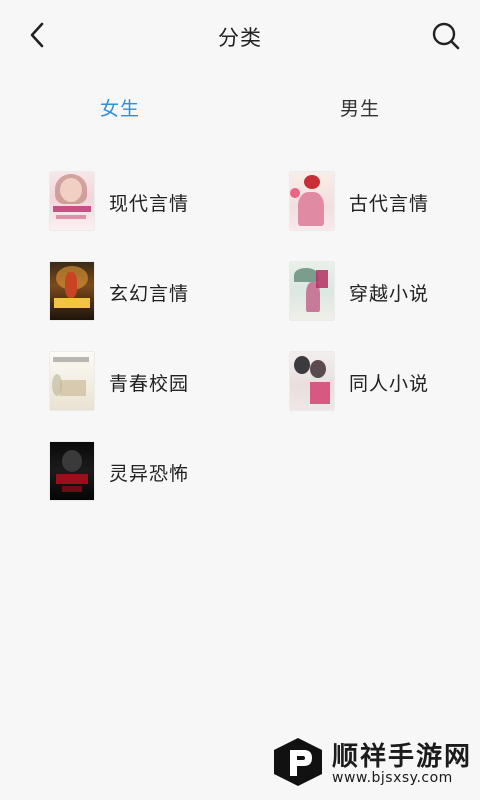 This screenshot has height=800, width=480. Describe the element at coordinates (72, 381) in the screenshot. I see `youth-campus-cover` at that location.